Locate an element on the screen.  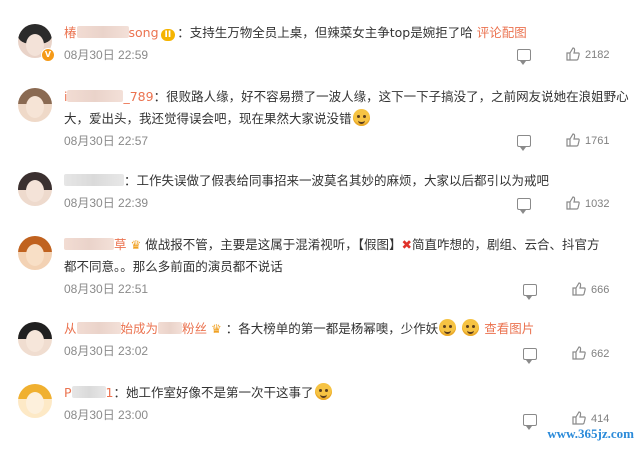
comment-text-continued: 大，爱出头，我还觉得误会吧，现在果然大家说没错 is located at coordinates (208, 118).